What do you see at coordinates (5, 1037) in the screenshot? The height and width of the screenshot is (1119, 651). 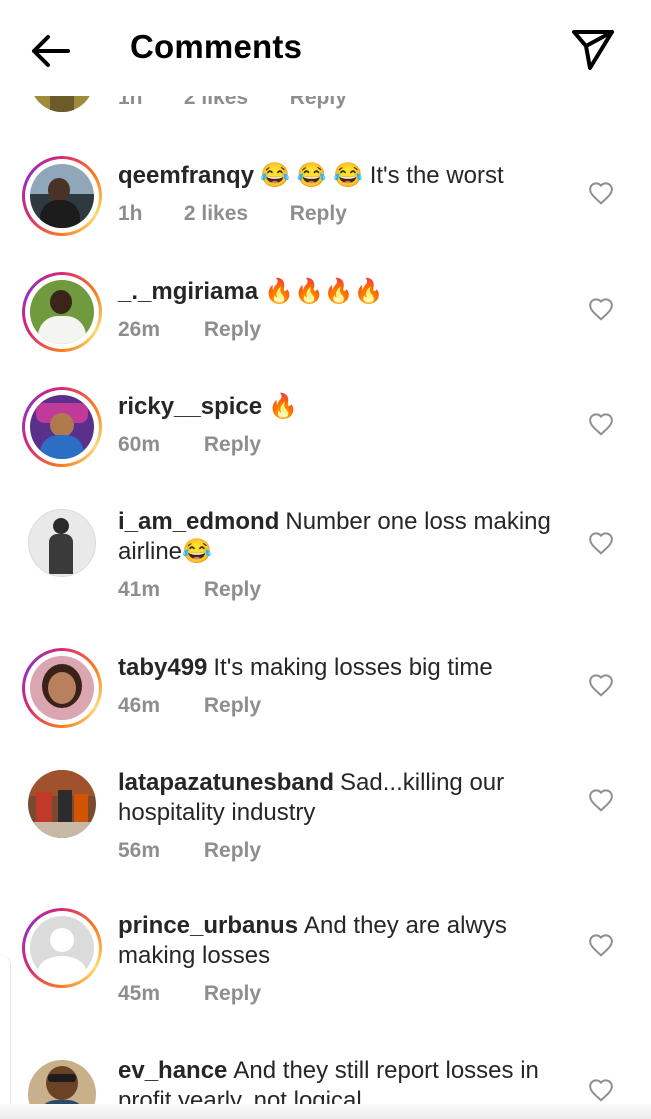 I see `edge-swipe-handle` at bounding box center [5, 1037].